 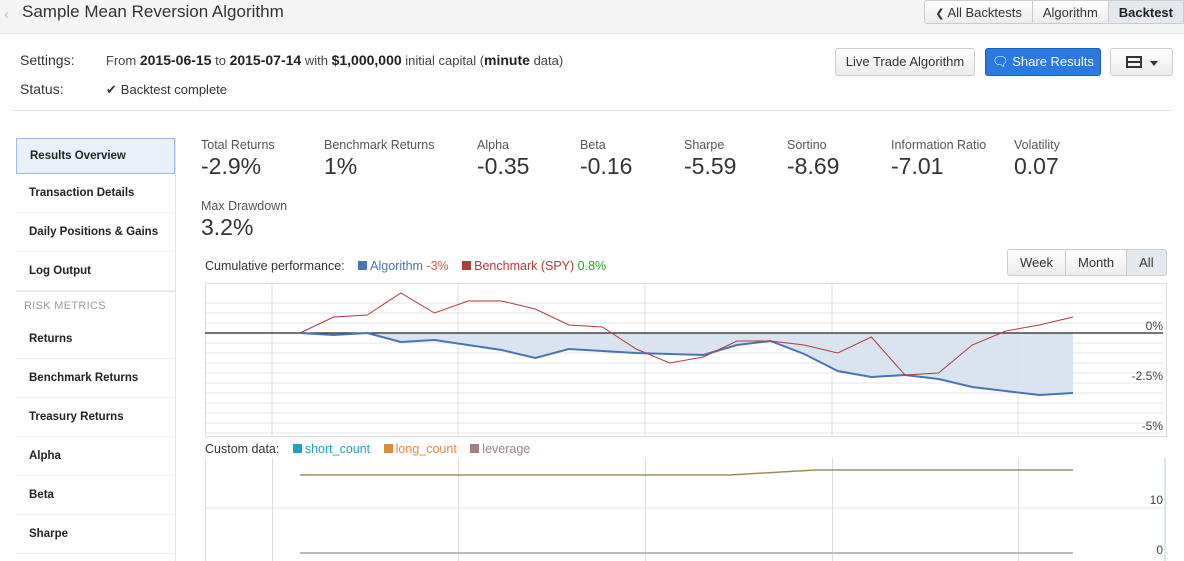 What do you see at coordinates (341, 166) in the screenshot?
I see `metric-value: 1%` at bounding box center [341, 166].